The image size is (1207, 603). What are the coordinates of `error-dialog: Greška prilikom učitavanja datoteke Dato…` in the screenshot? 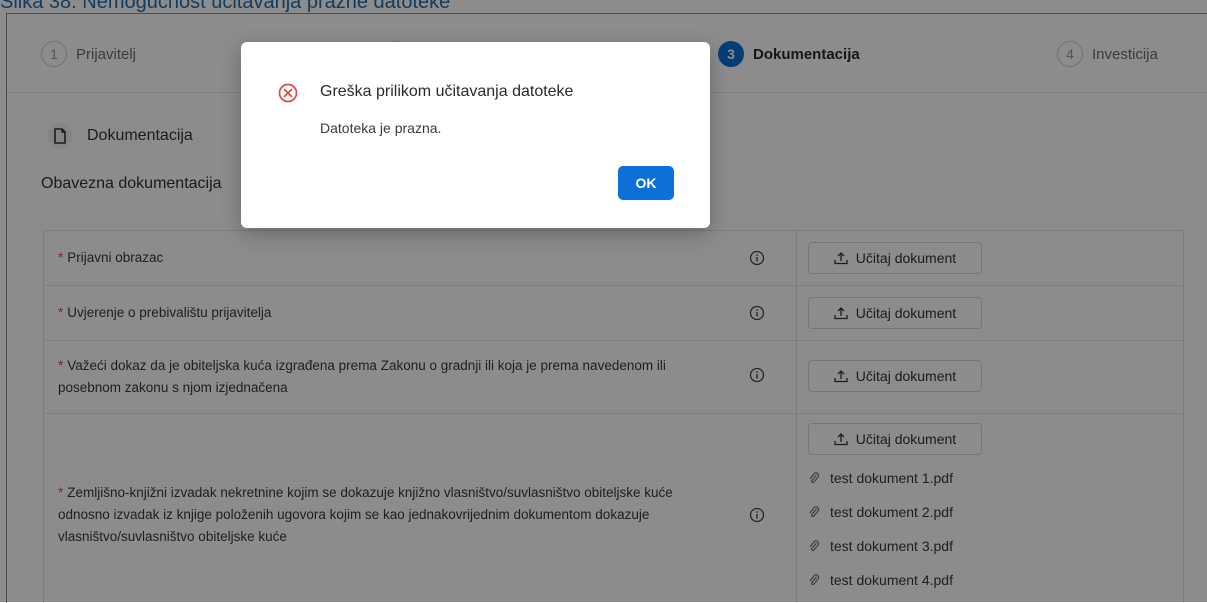 It's located at (475, 135).